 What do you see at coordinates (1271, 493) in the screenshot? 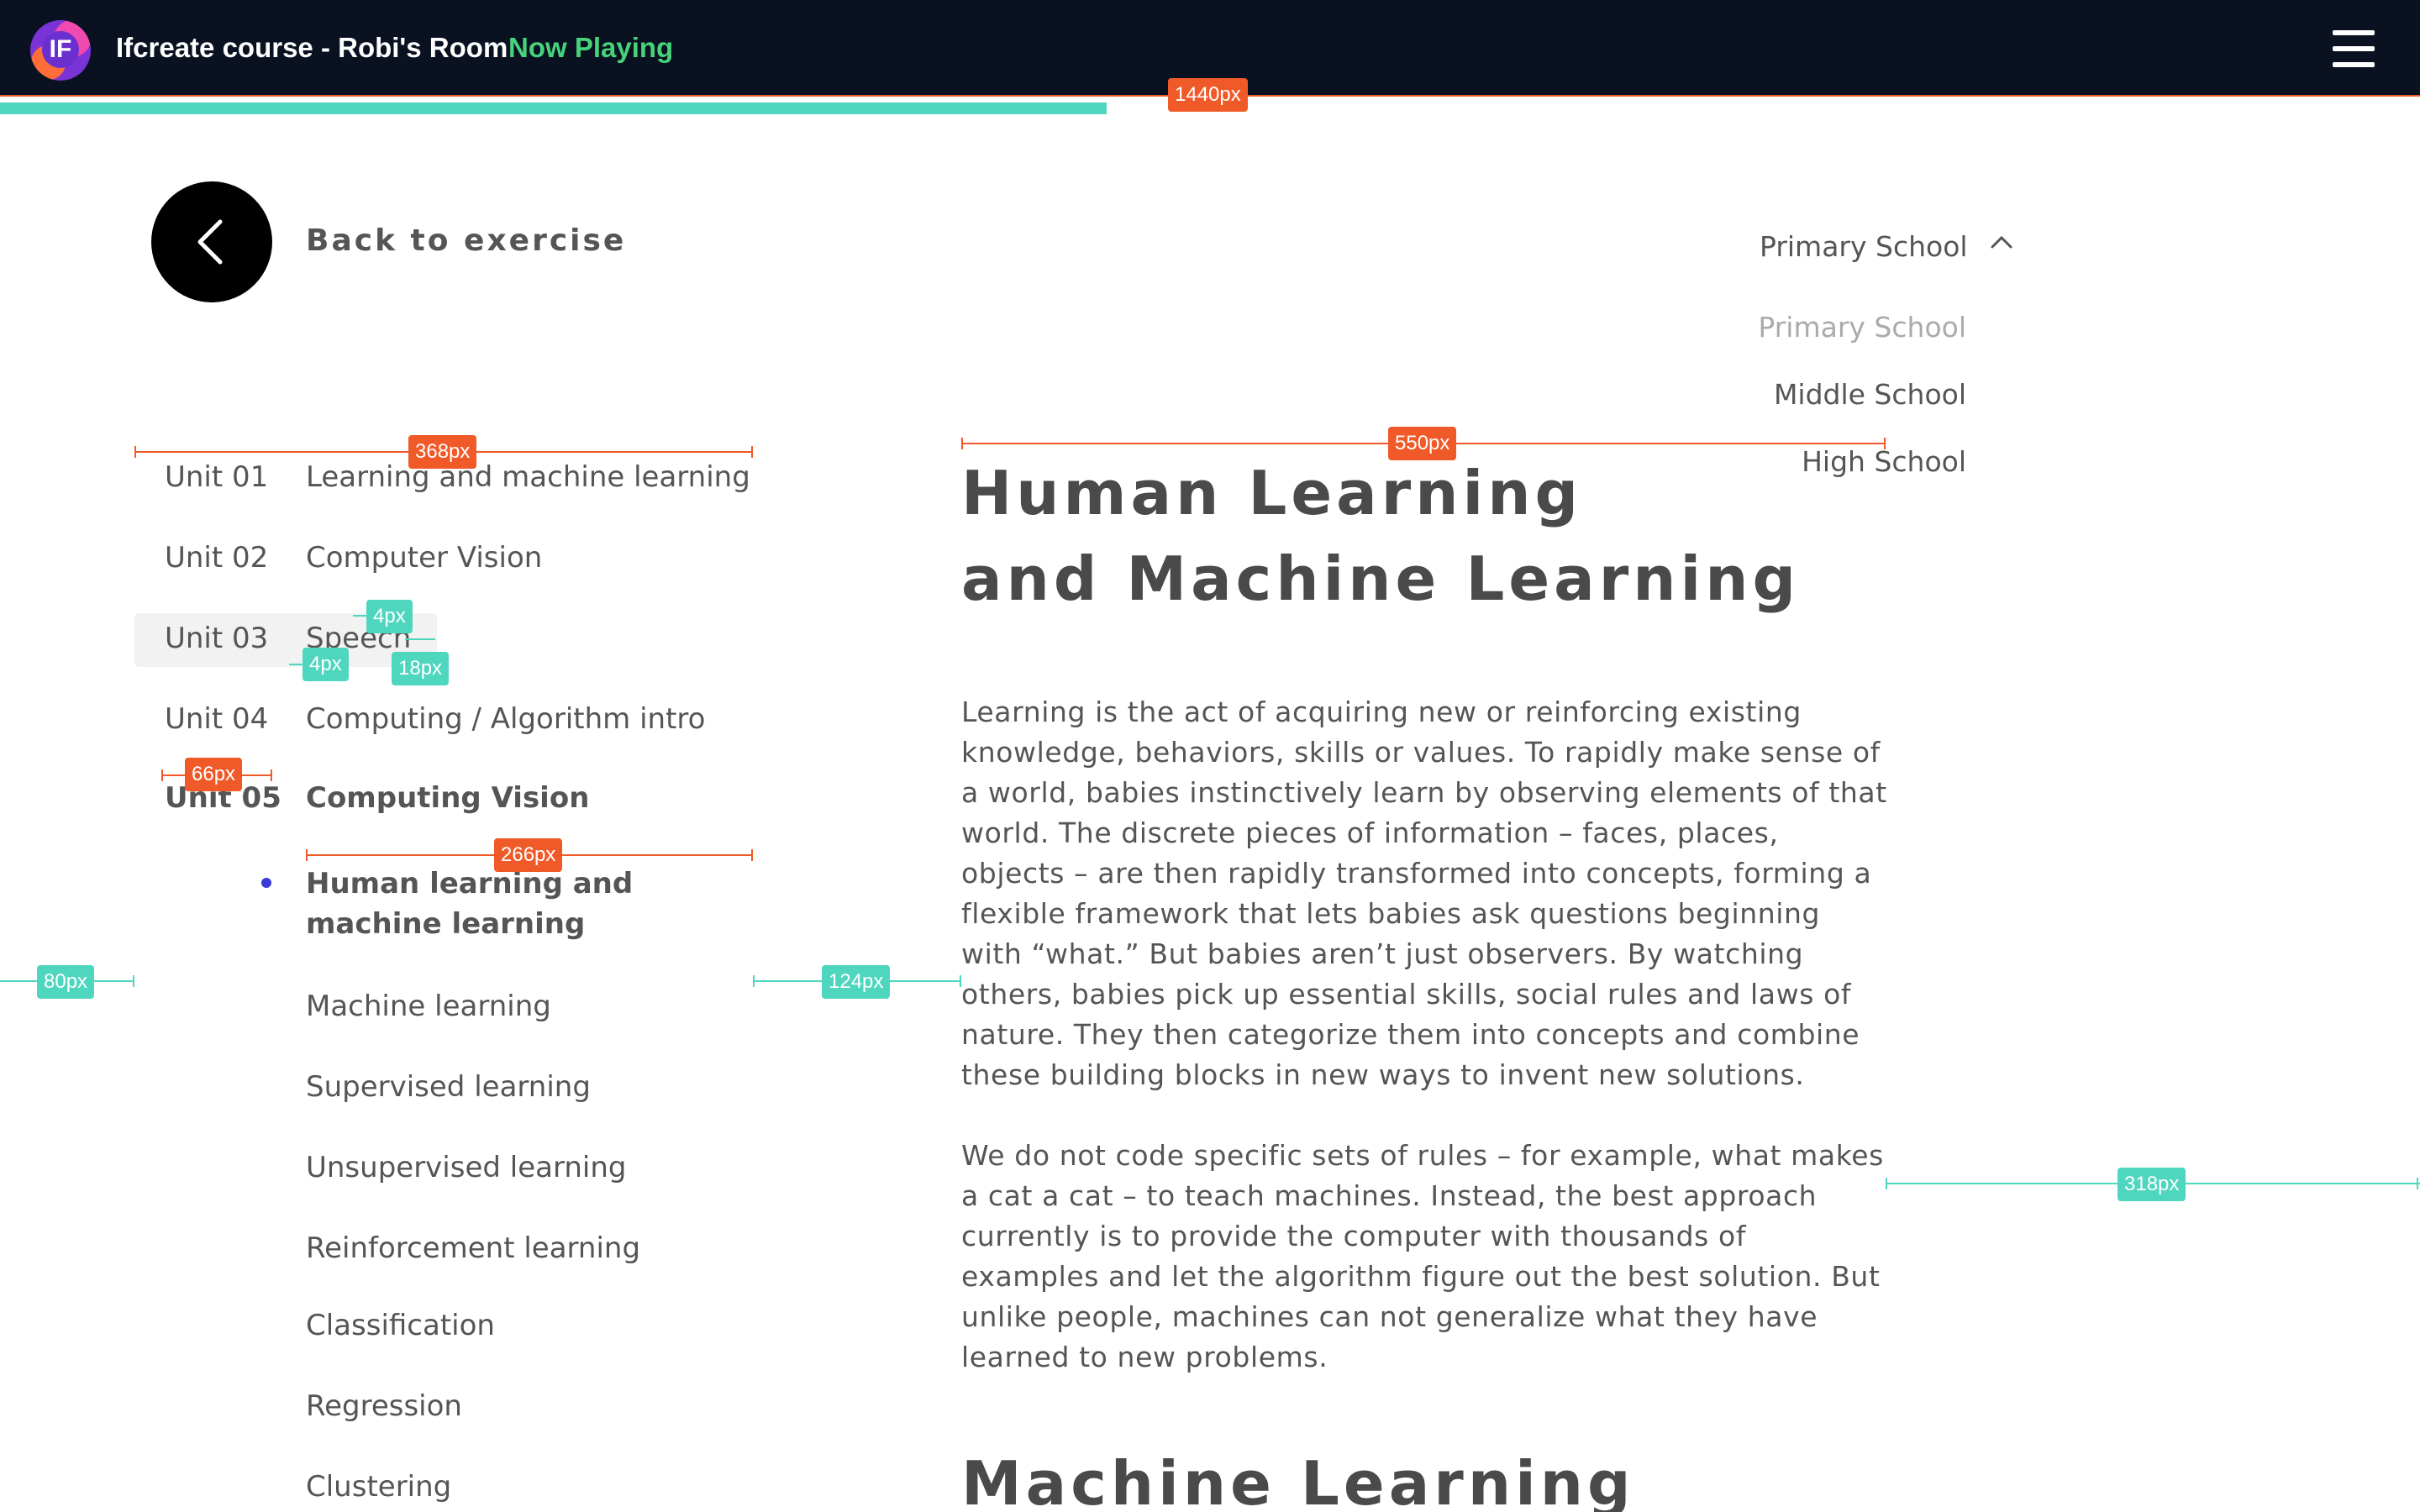
I see `page-title-line-1: Human Learning` at bounding box center [1271, 493].